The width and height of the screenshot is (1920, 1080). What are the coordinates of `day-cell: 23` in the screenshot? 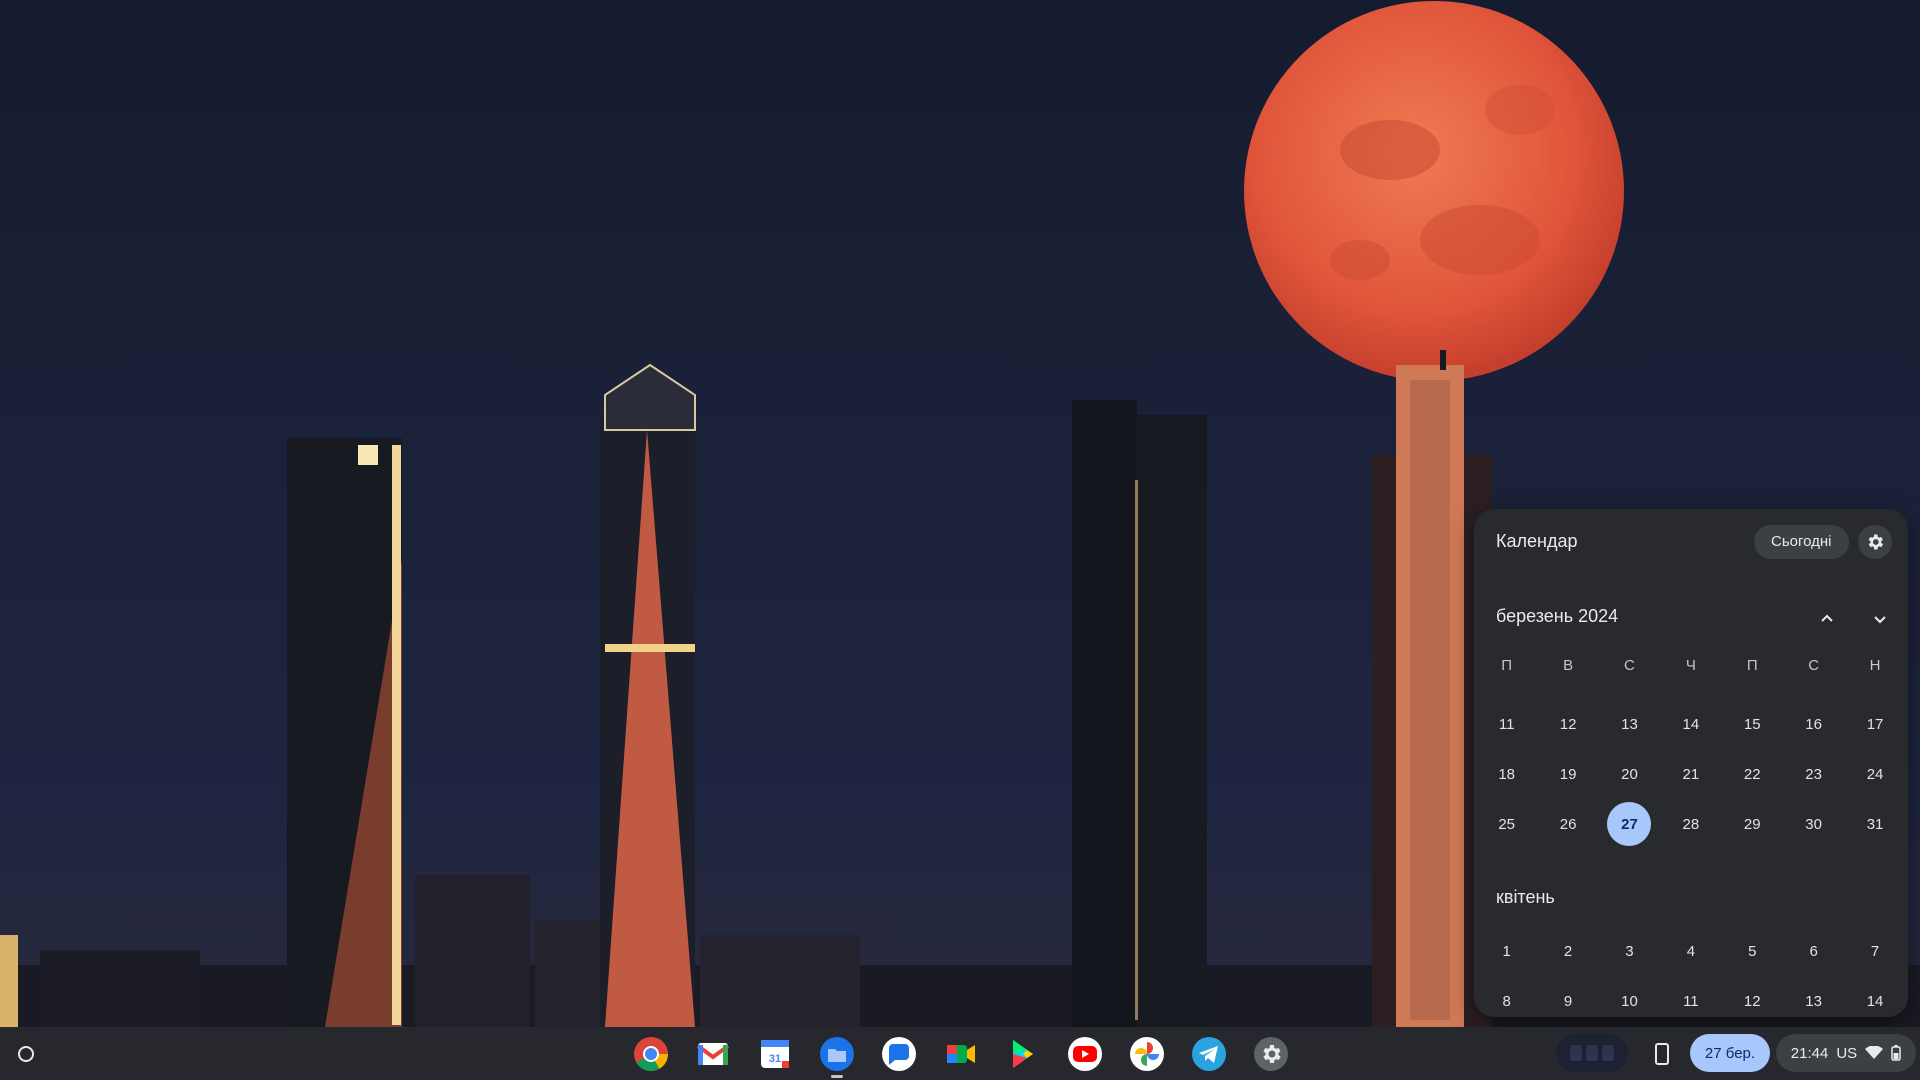 It's located at (1813, 774).